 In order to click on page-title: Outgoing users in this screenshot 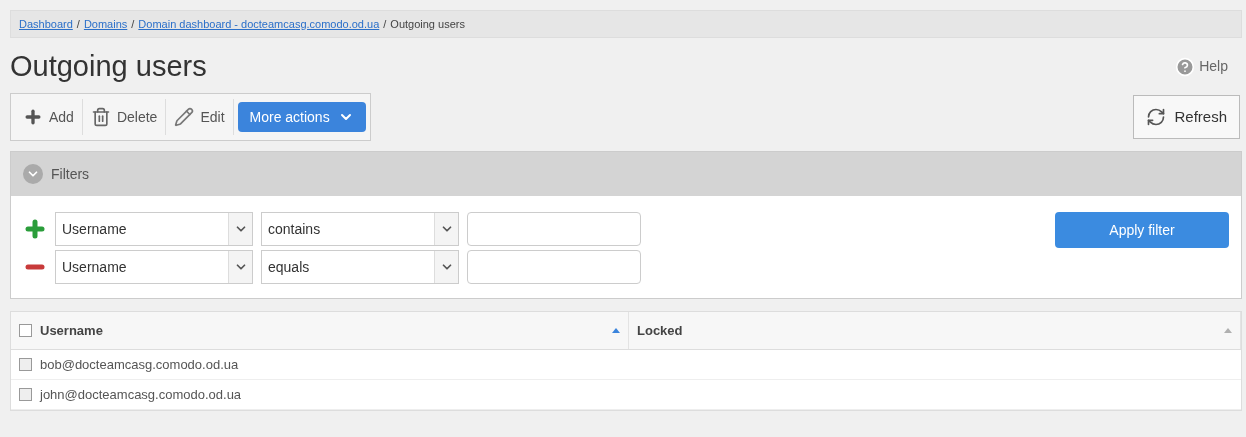, I will do `click(108, 66)`.